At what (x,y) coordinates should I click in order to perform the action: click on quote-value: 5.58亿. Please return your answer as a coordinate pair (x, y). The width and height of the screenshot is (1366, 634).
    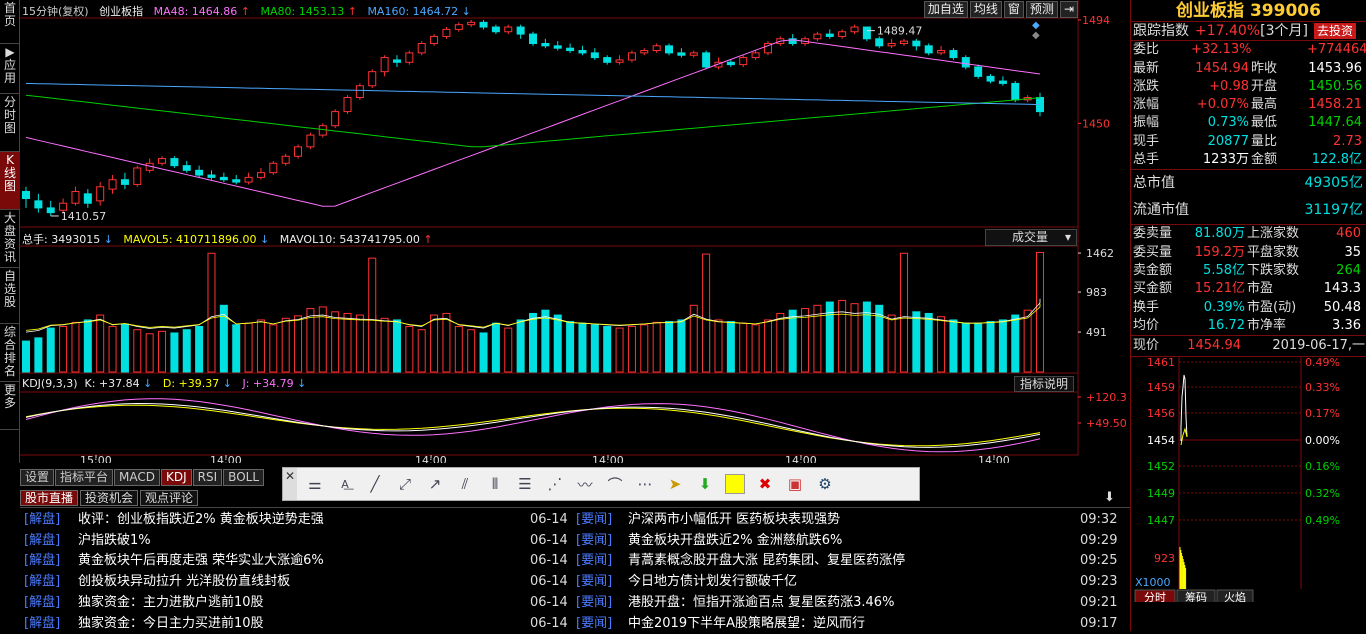
    Looking at the image, I should click on (1212, 271).